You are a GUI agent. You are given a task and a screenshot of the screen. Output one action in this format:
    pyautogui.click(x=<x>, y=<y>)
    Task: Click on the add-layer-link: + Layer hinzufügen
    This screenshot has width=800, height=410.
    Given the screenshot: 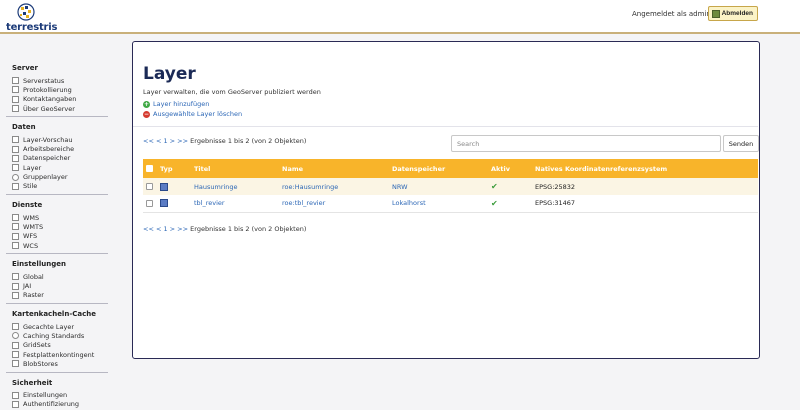 What is the action you would take?
    pyautogui.click(x=176, y=104)
    